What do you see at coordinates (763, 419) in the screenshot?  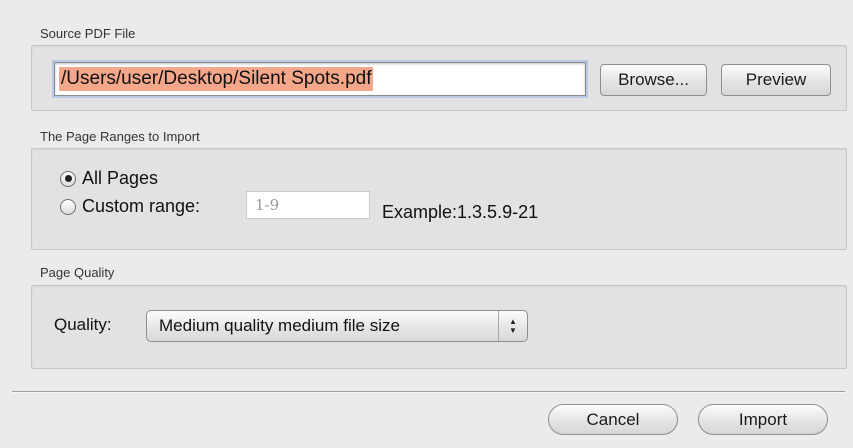 I see `import-button: Import` at bounding box center [763, 419].